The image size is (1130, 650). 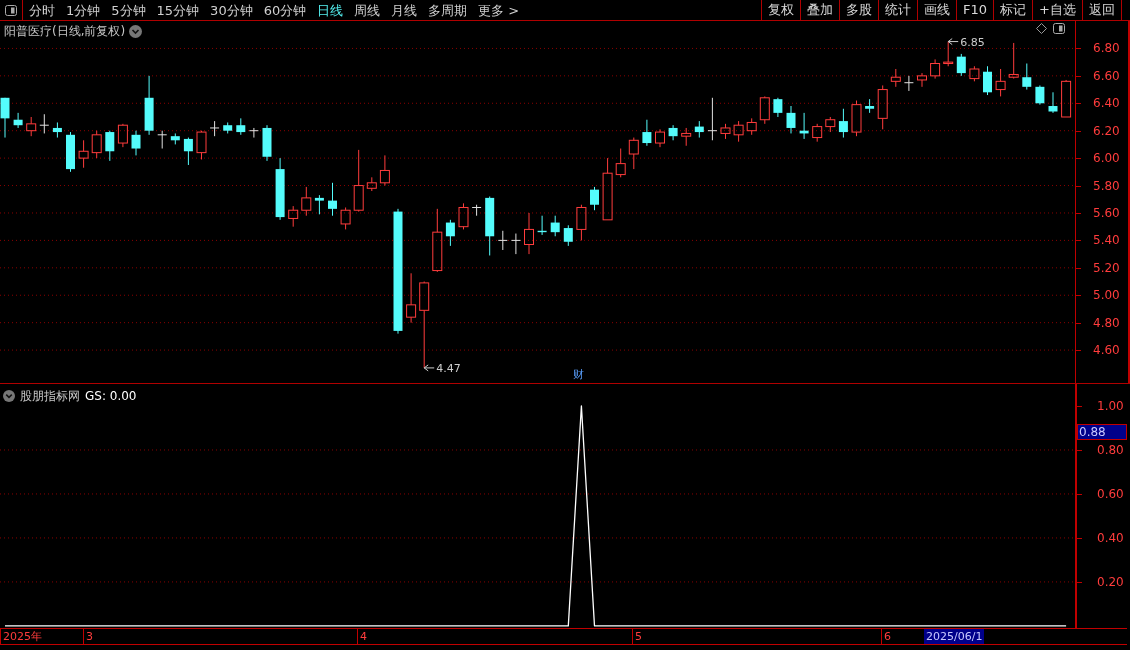 I want to click on period-tab: 周线, so click(x=367, y=10).